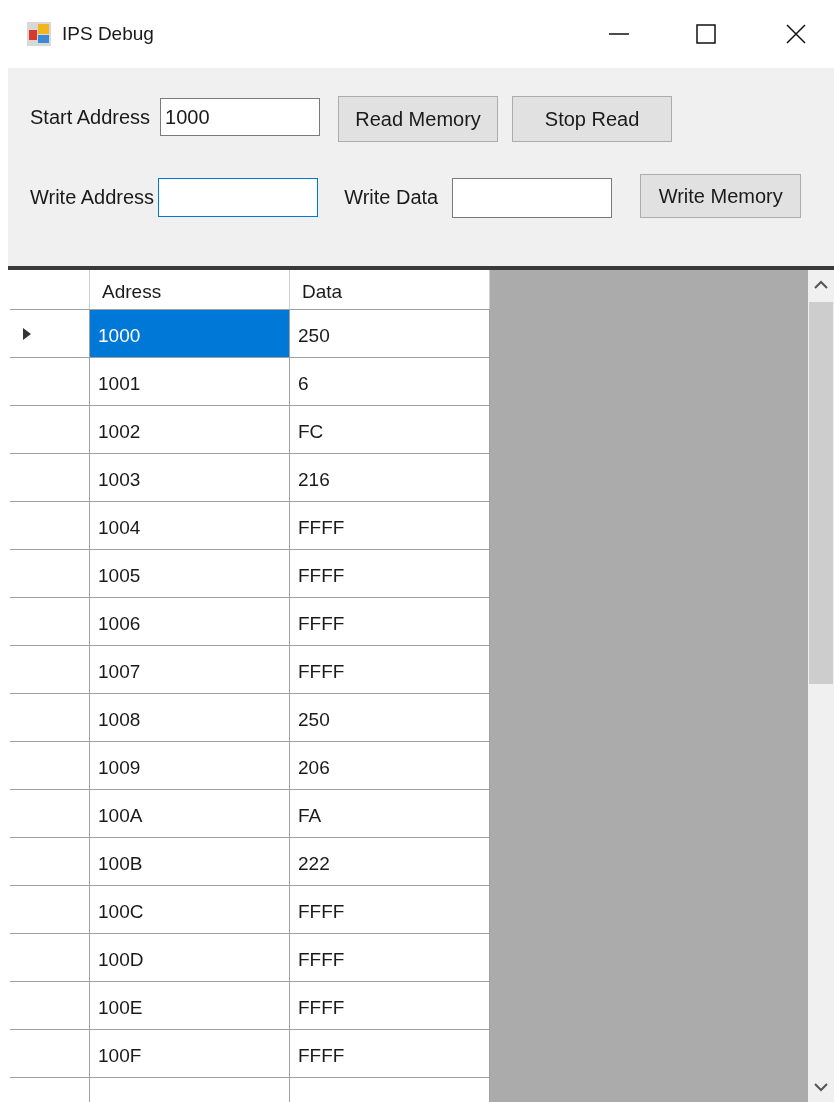 This screenshot has height=1102, width=834. Describe the element at coordinates (92, 197) in the screenshot. I see `write-address-label: Write Address` at that location.